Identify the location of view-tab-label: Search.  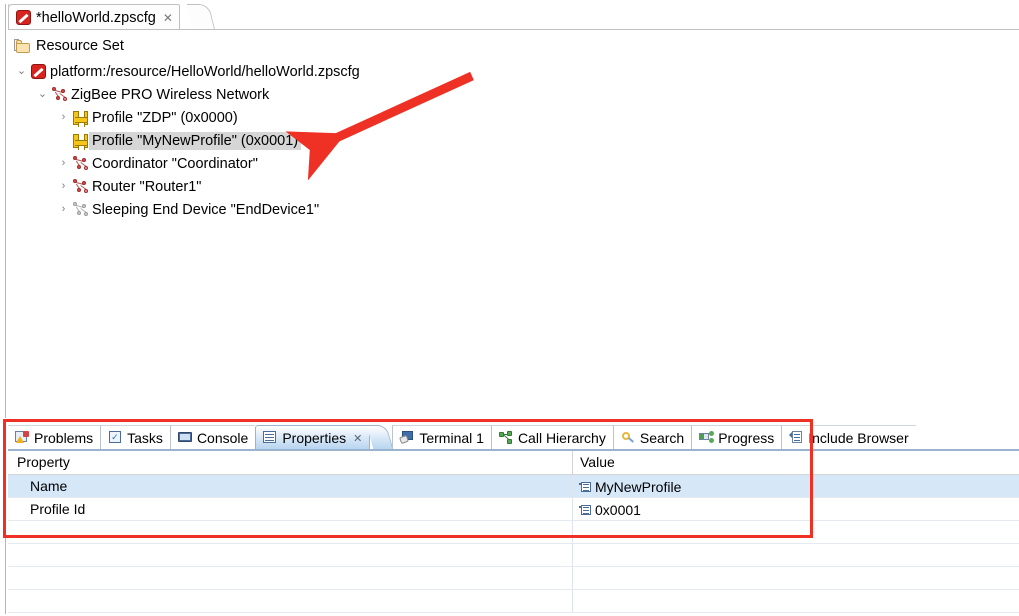
(662, 438).